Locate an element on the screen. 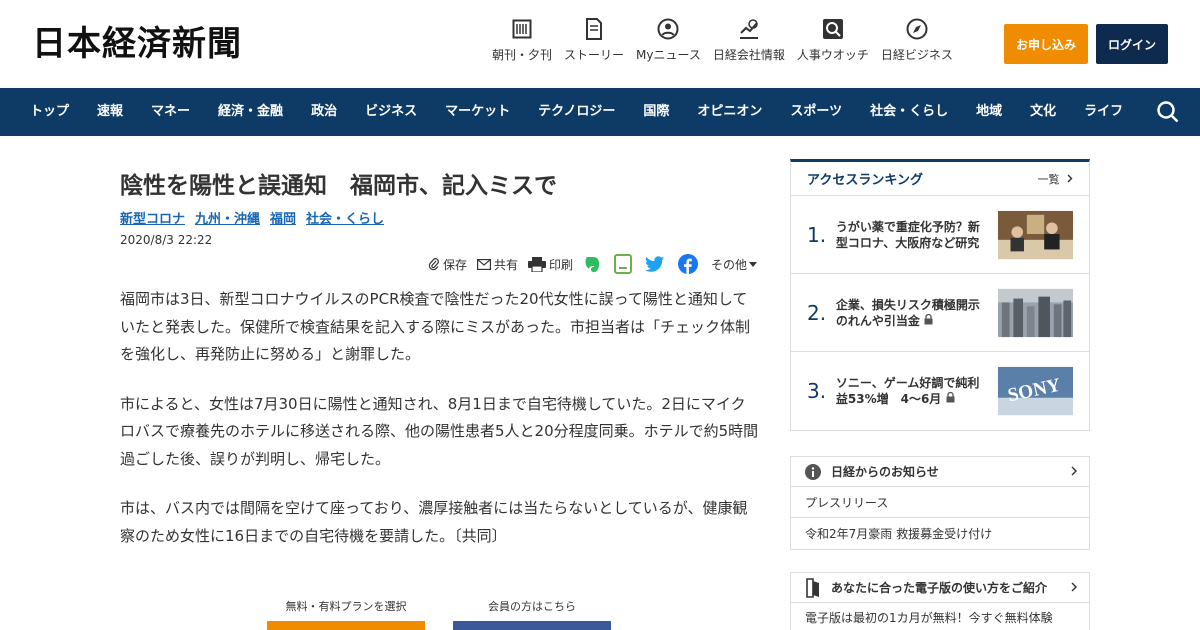 This screenshot has height=630, width=1200. header-nav-label: 朝刊・夕刊 is located at coordinates (522, 55).